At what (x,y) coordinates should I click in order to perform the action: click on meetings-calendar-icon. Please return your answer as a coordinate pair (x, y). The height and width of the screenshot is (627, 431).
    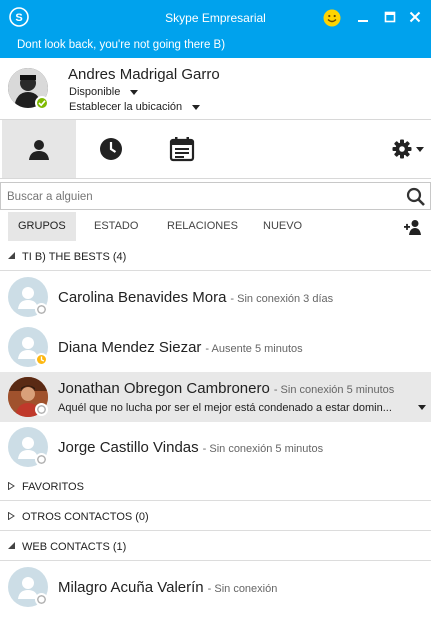
    Looking at the image, I should click on (182, 149).